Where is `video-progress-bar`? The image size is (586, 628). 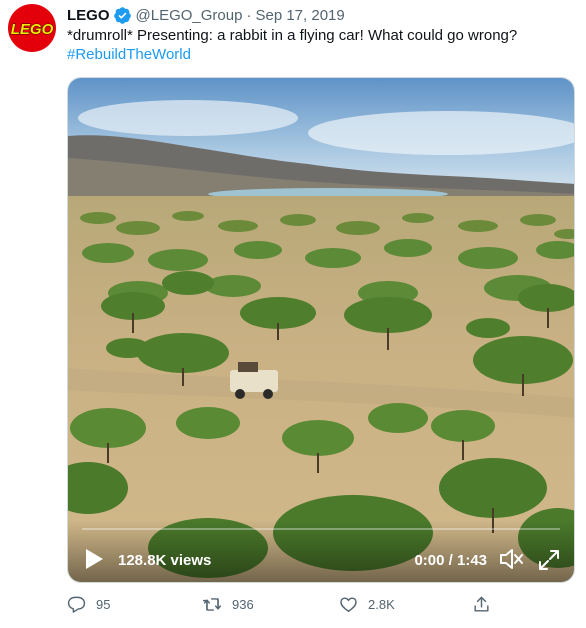
video-progress-bar is located at coordinates (321, 529).